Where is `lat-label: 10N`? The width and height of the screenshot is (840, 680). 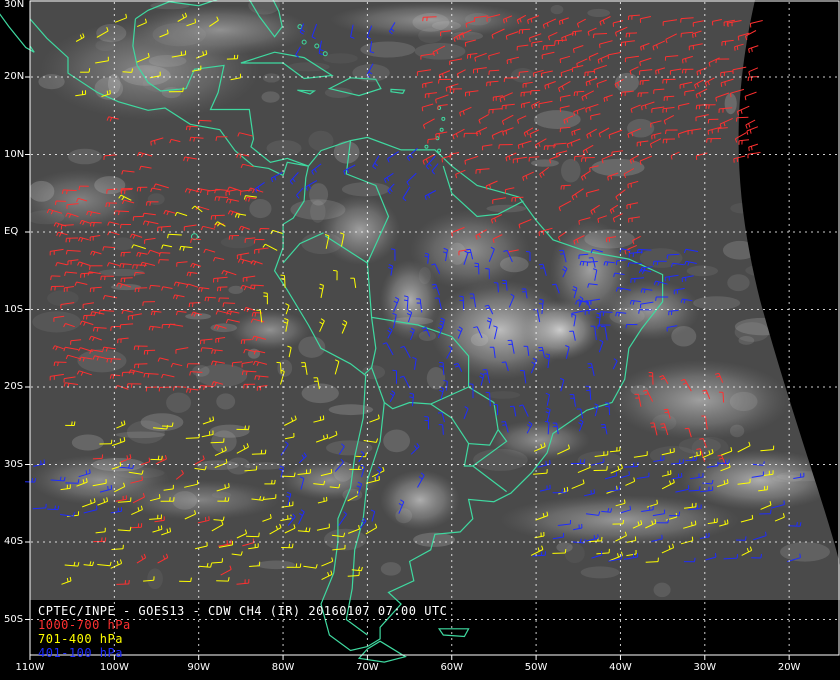 lat-label: 10N is located at coordinates (14, 154).